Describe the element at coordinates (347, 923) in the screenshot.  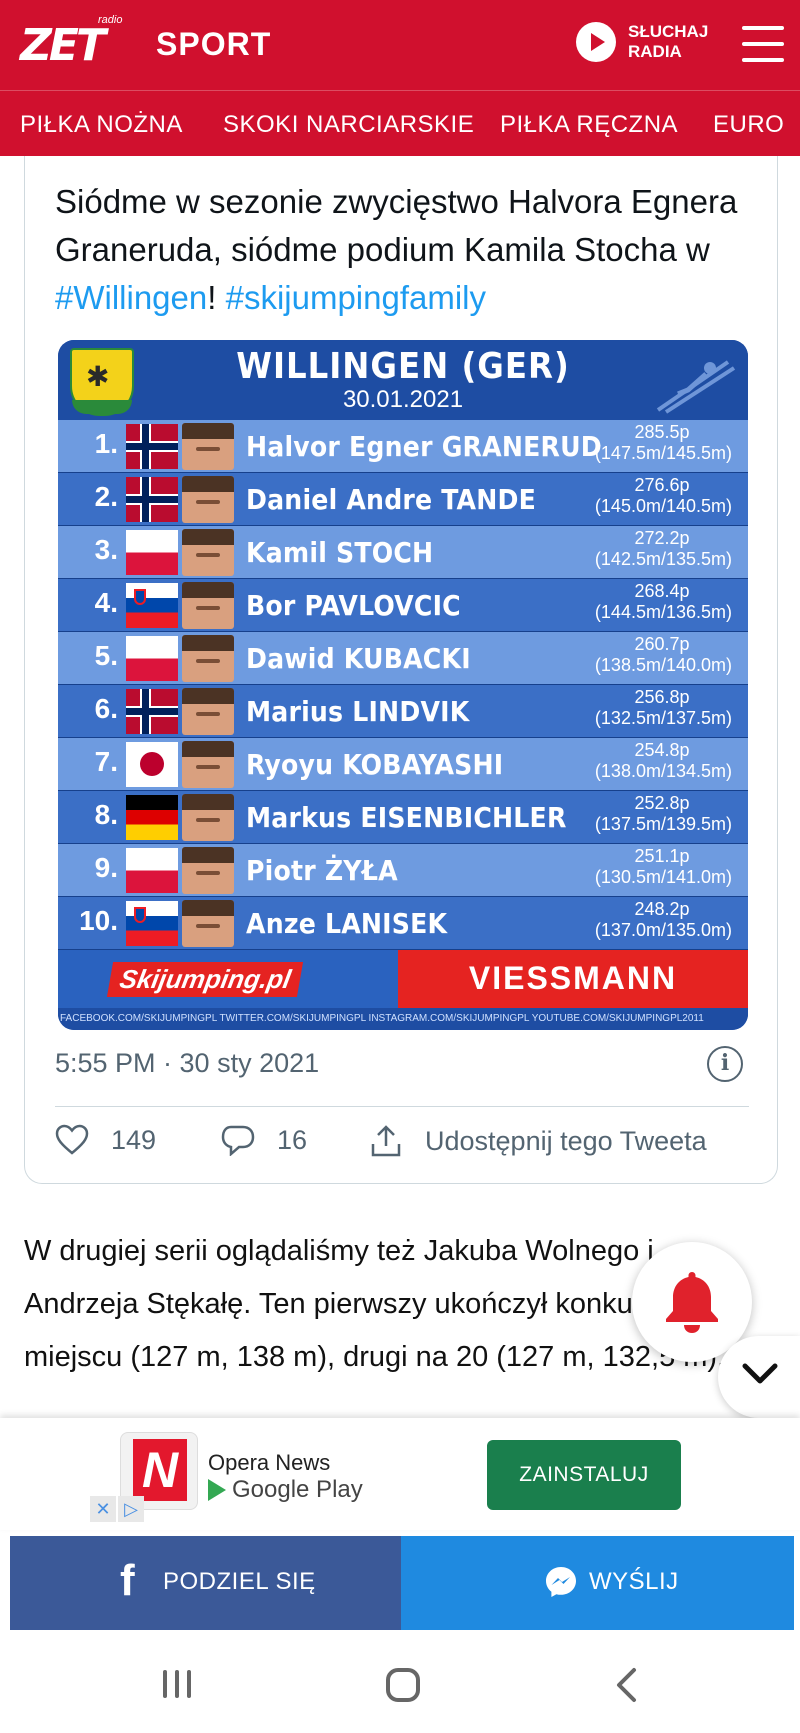
I see `athlete-name: Anze LANISEK` at that location.